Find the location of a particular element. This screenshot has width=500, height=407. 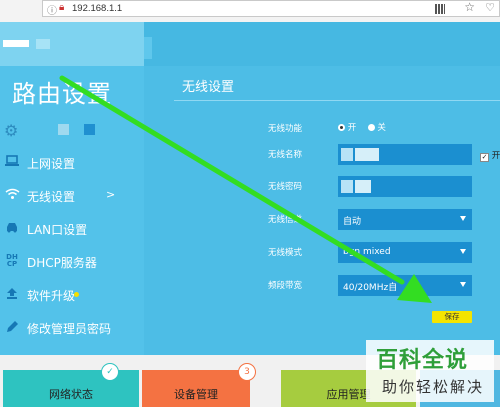

browser-toolbar: ⓘ 🔒︎ 192.168.1.1 ☆ ♡ is located at coordinates (250, 11).